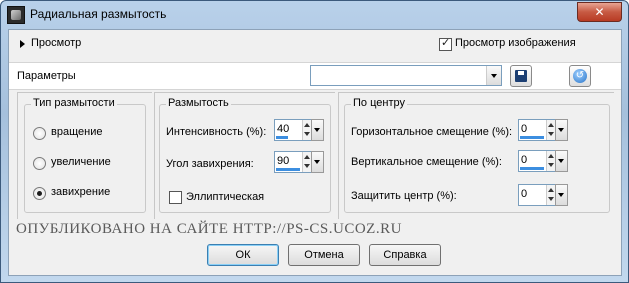 The image size is (629, 283). Describe the element at coordinates (536, 161) in the screenshot. I see `v-offset-input: 0` at that location.